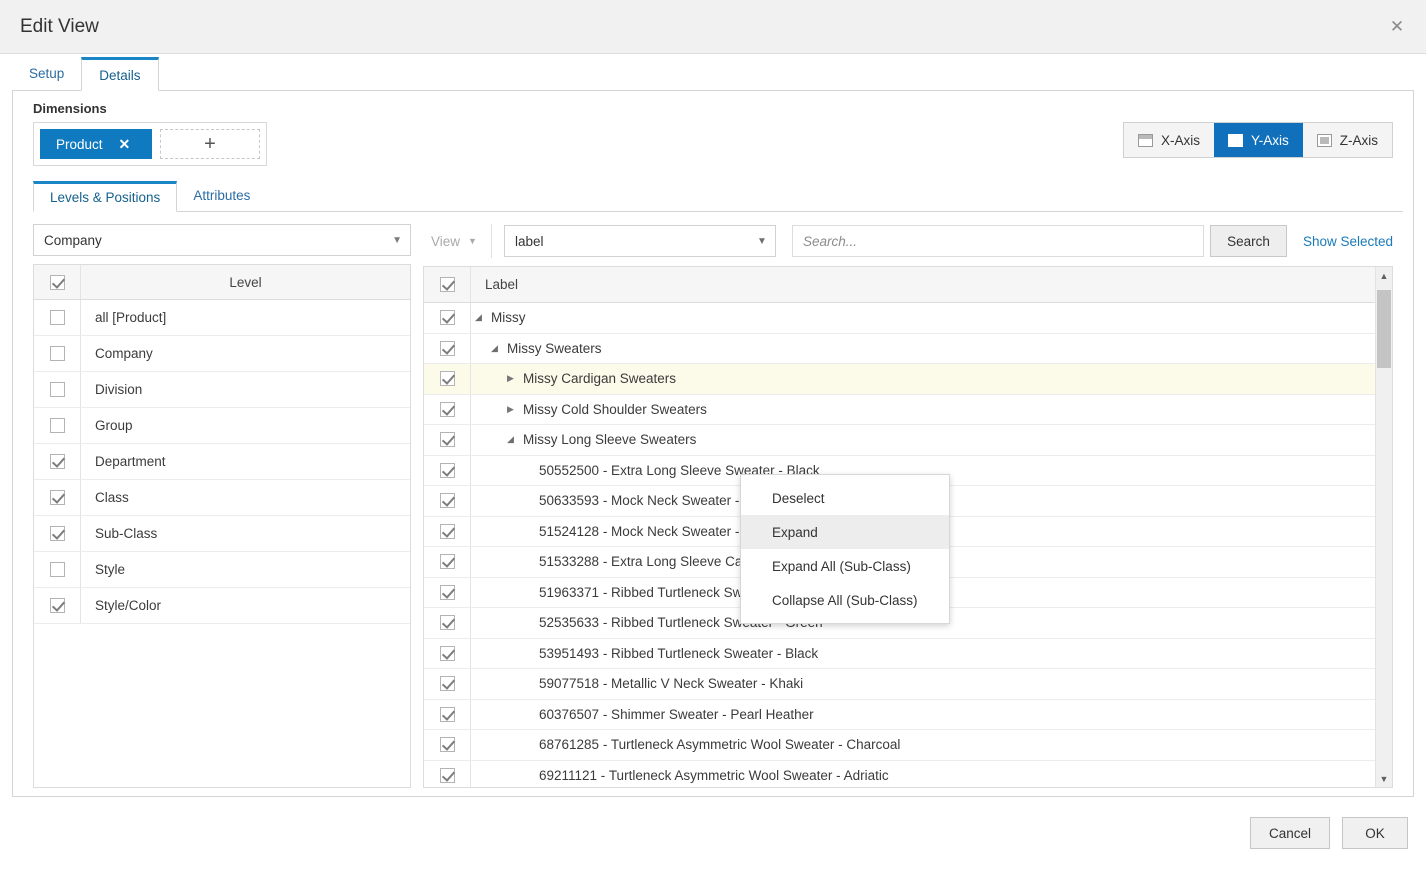 This screenshot has width=1426, height=869. Describe the element at coordinates (222, 570) in the screenshot. I see `table-row: Style` at that location.